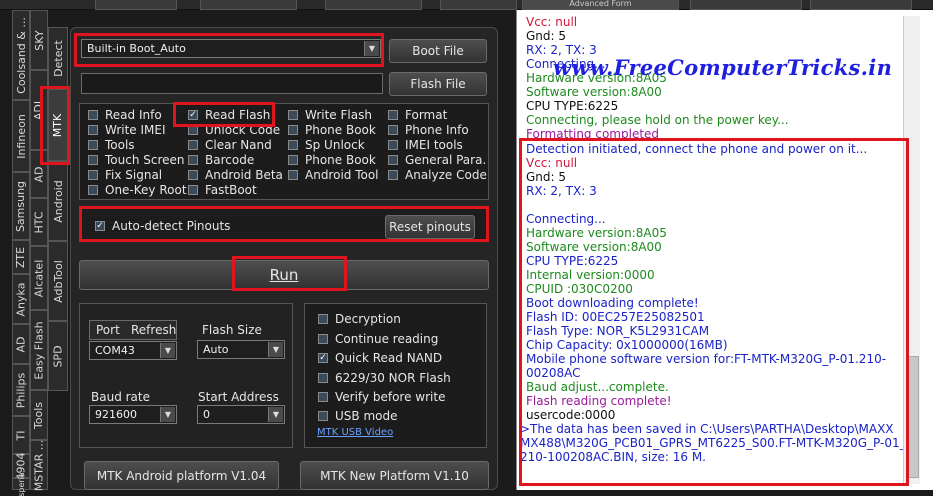 The height and width of the screenshot is (496, 933). Describe the element at coordinates (380, 358) in the screenshot. I see `option-checkbox: ✓ Quick Read NAND` at that location.